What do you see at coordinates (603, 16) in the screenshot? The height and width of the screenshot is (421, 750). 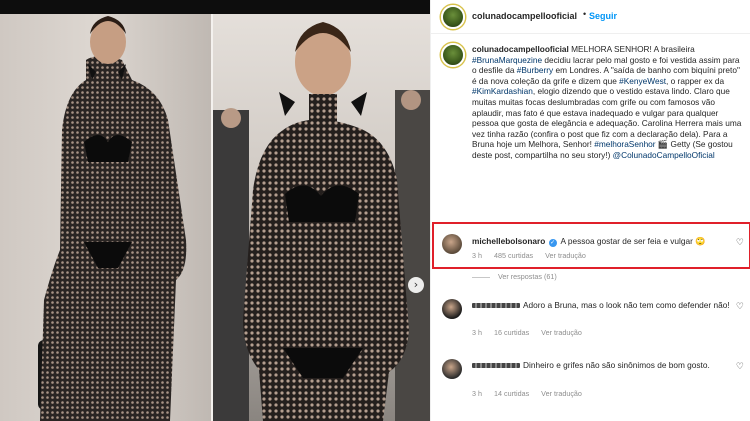 I see `follow-button: Seguir` at bounding box center [603, 16].